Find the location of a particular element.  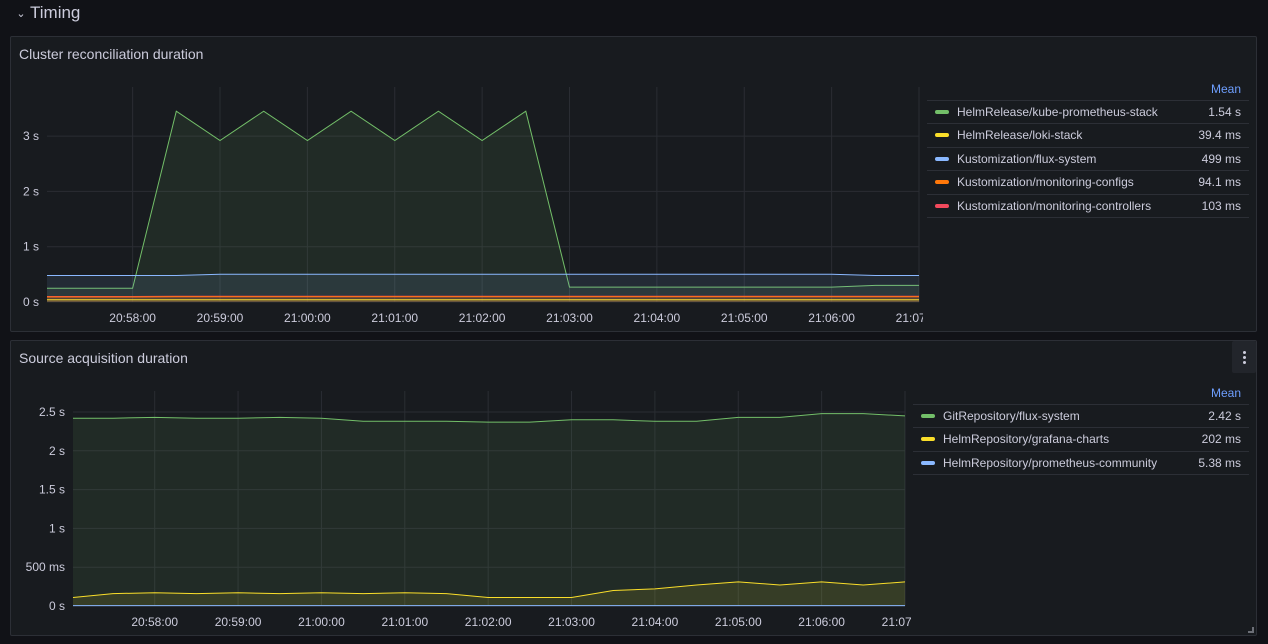

legend-mean-value: 103 ms is located at coordinates (1220, 206).